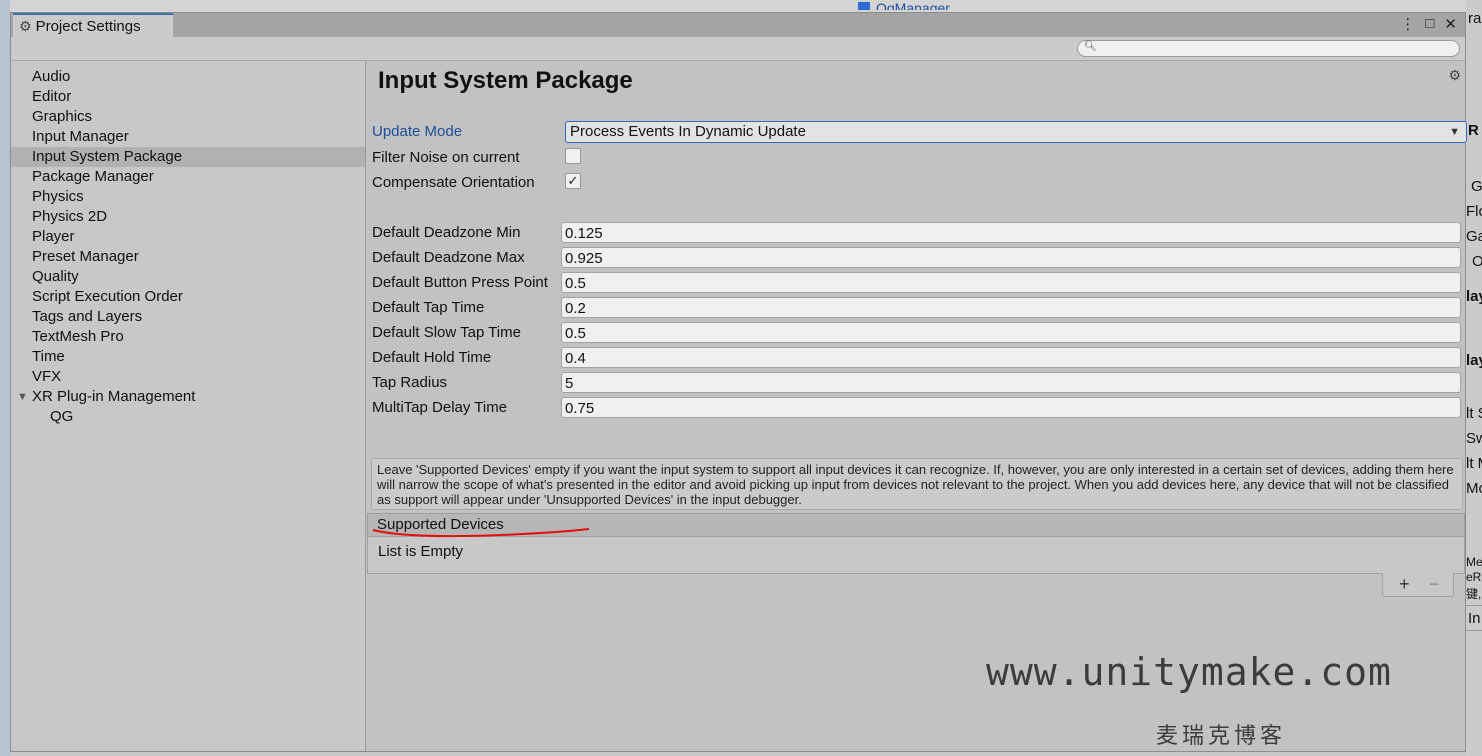 Image resolution: width=1482 pixels, height=756 pixels. What do you see at coordinates (93, 176) in the screenshot?
I see `sidebar-item-label: Package Manager` at bounding box center [93, 176].